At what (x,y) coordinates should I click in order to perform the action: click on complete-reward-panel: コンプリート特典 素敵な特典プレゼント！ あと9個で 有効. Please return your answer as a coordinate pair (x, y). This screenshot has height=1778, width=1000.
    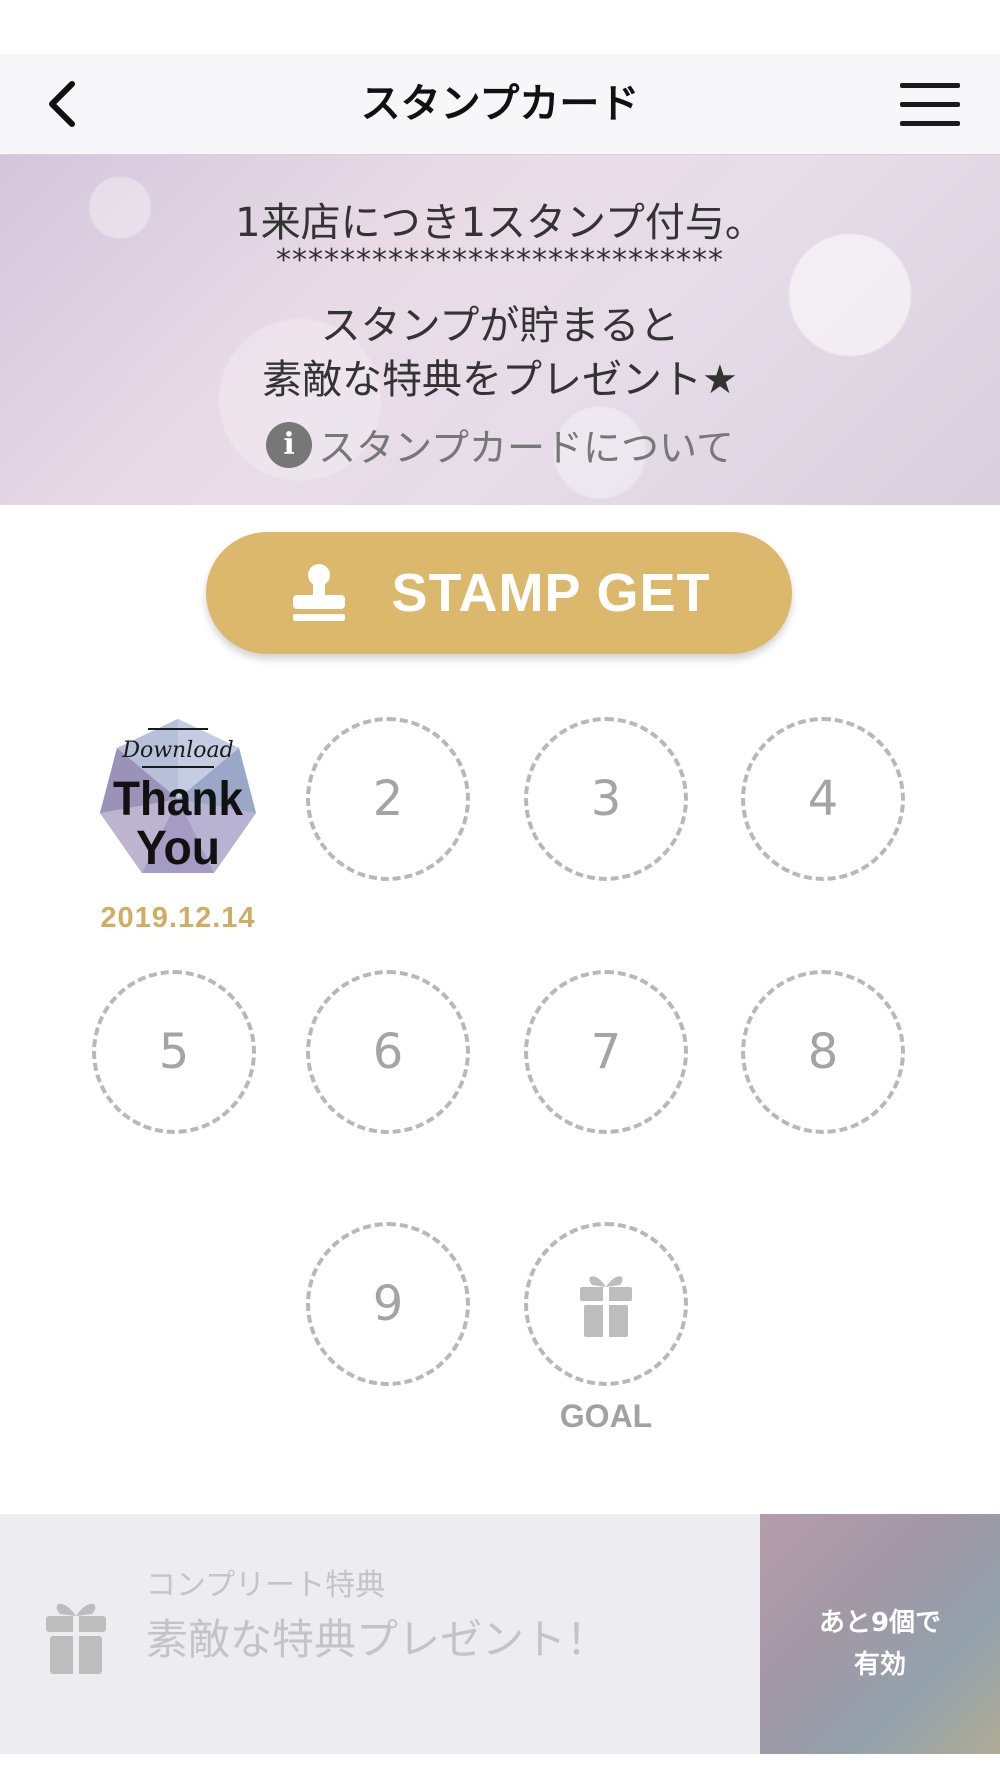
    Looking at the image, I should click on (500, 1634).